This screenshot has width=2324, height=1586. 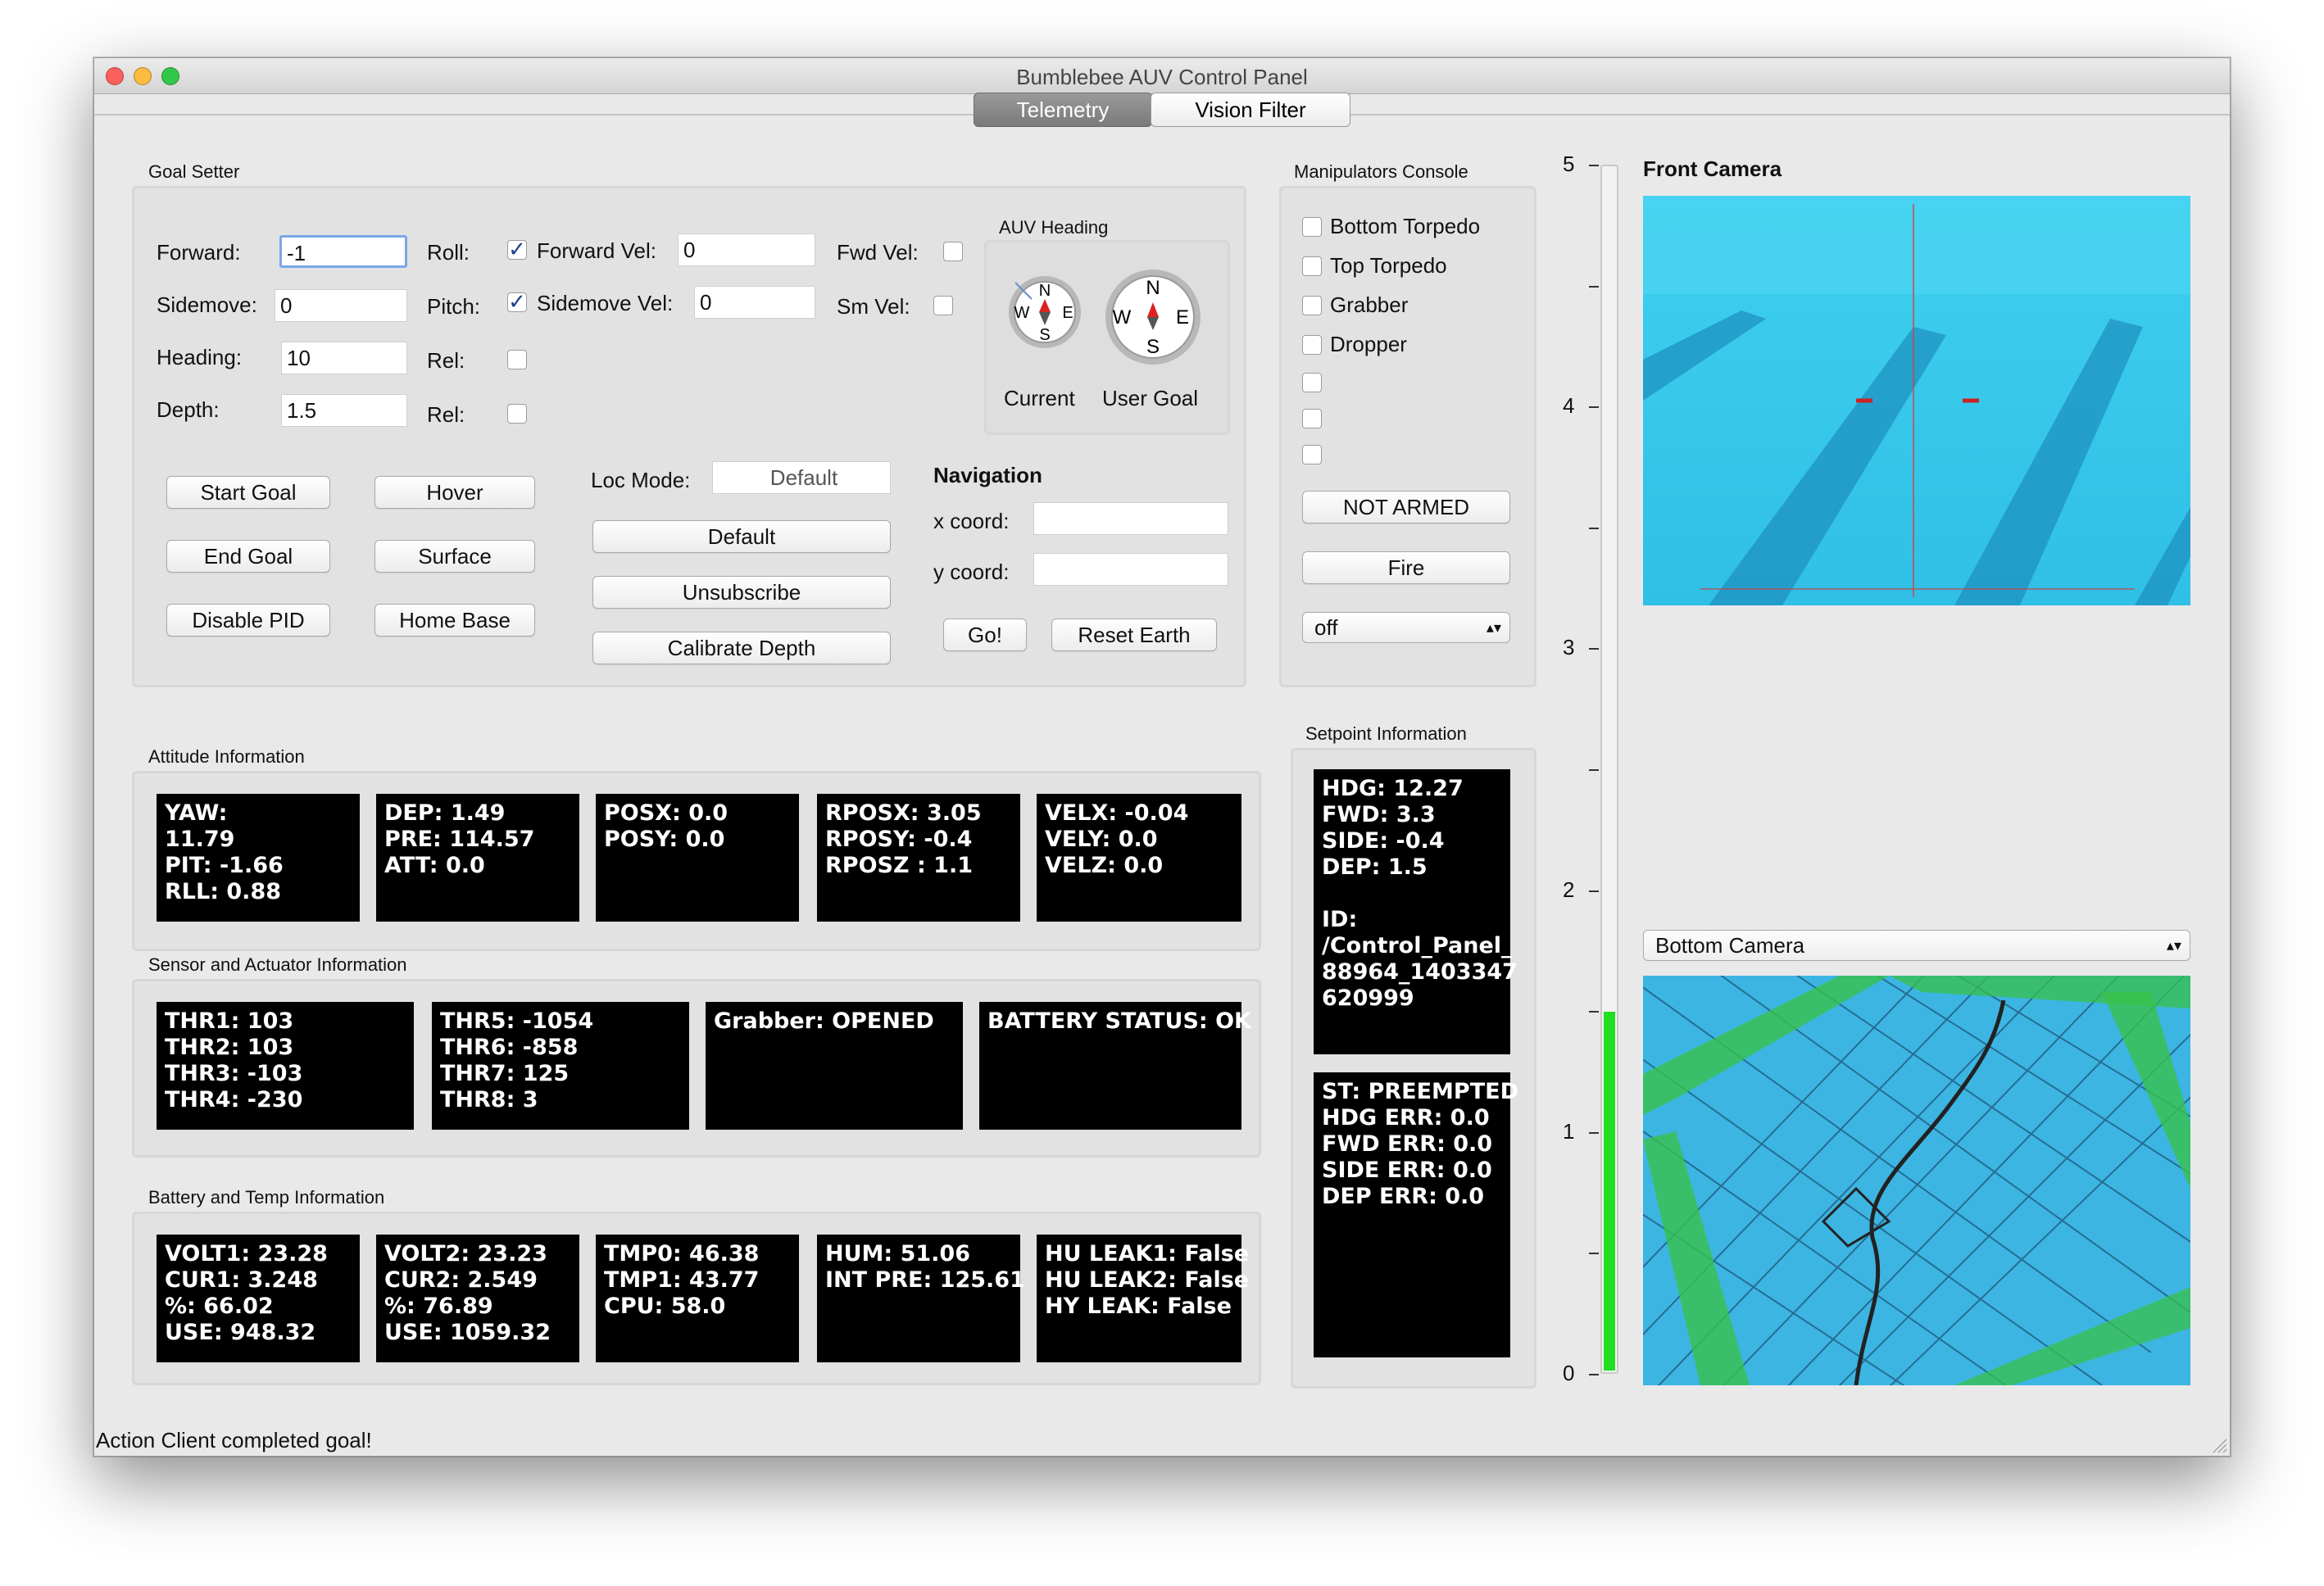 What do you see at coordinates (454, 556) in the screenshot?
I see `surface-button: Surface` at bounding box center [454, 556].